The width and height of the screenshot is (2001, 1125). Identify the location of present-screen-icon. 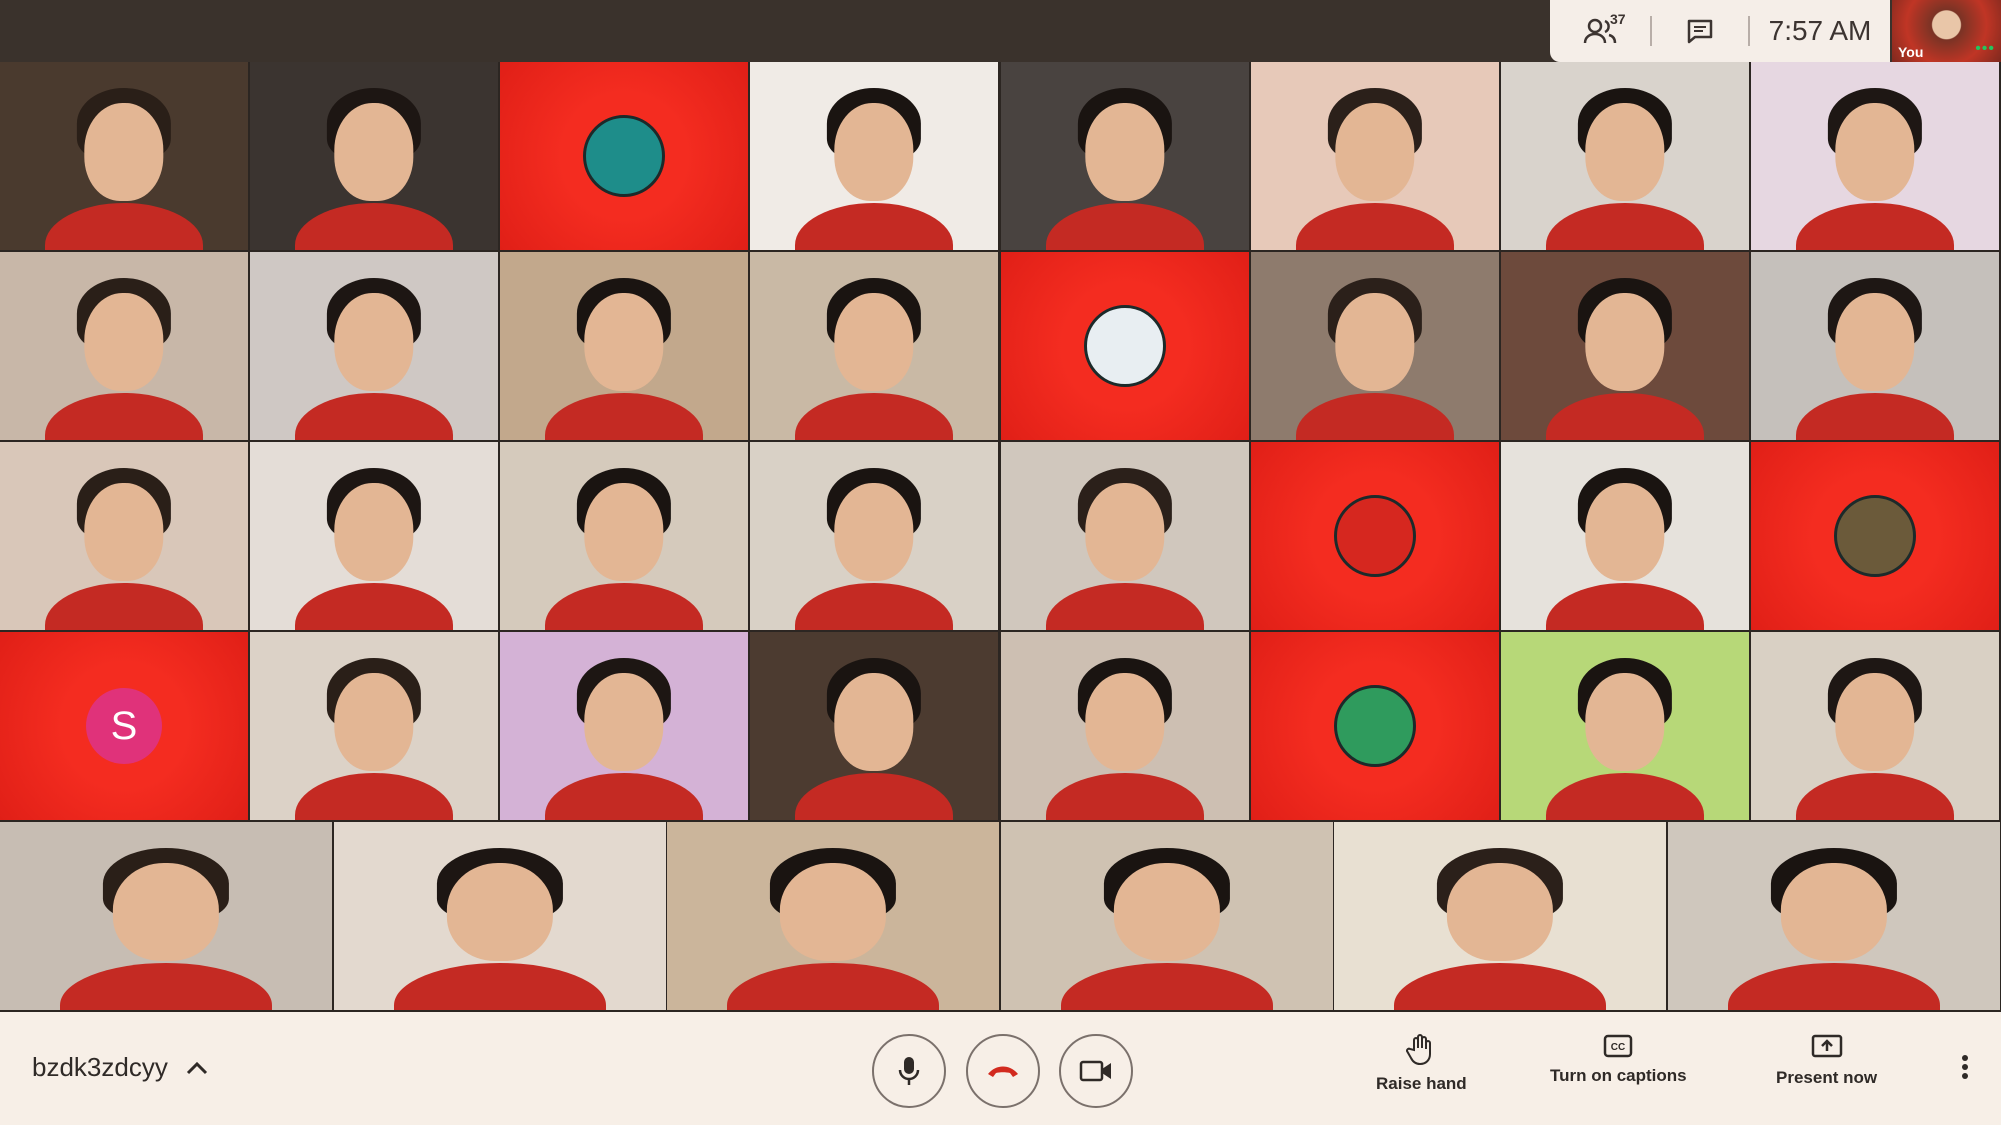
(1826, 1046).